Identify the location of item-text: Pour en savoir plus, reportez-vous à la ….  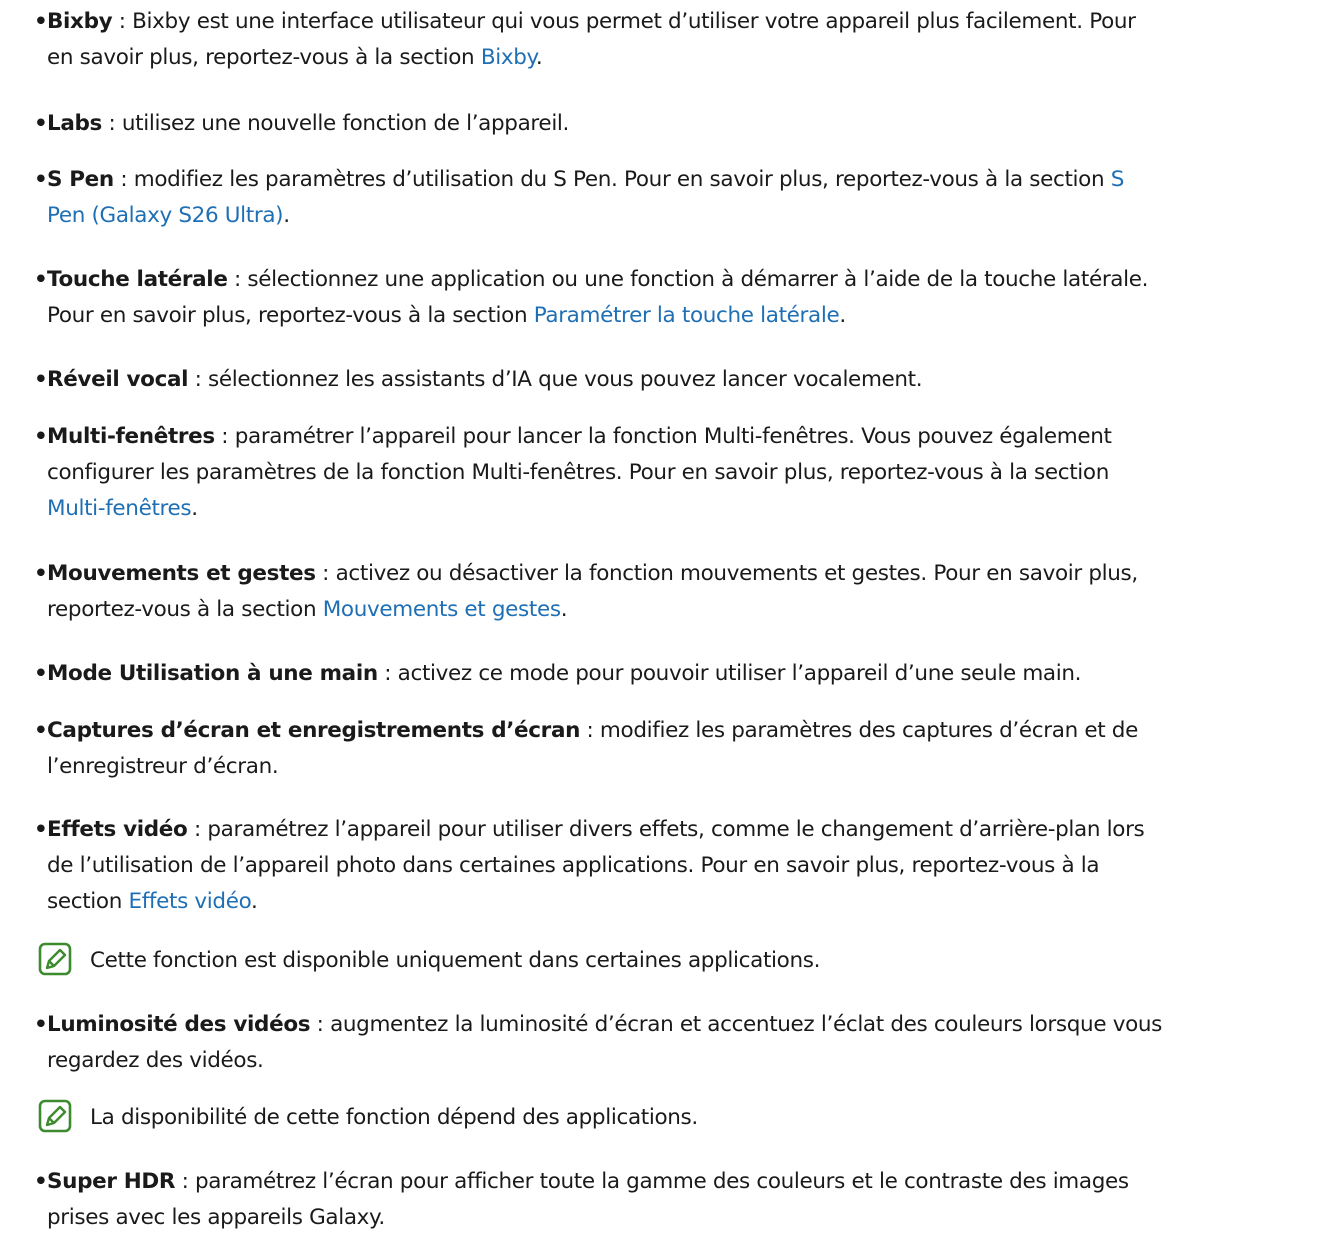
(290, 315).